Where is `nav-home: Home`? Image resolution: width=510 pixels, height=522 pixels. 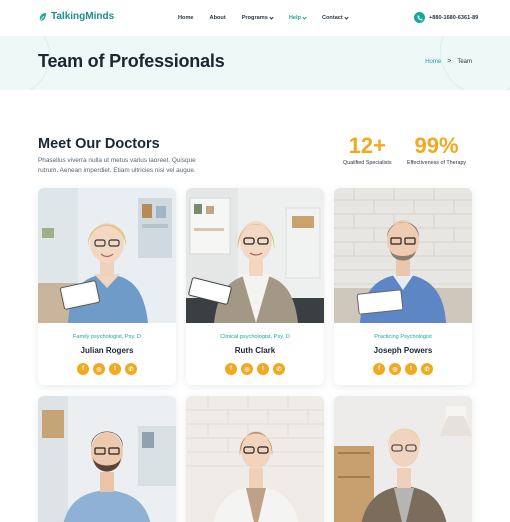 nav-home: Home is located at coordinates (186, 18).